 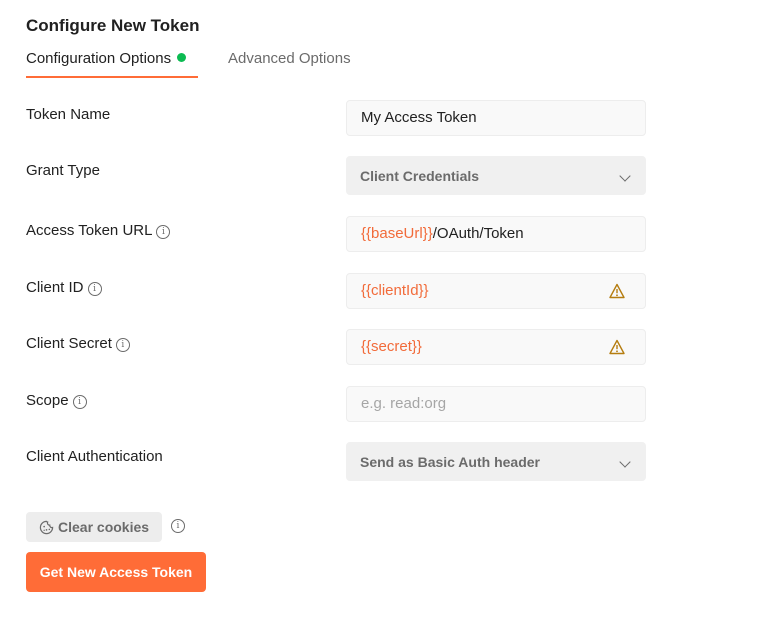 I want to click on grant-type-select: Client Credentials, so click(x=496, y=175).